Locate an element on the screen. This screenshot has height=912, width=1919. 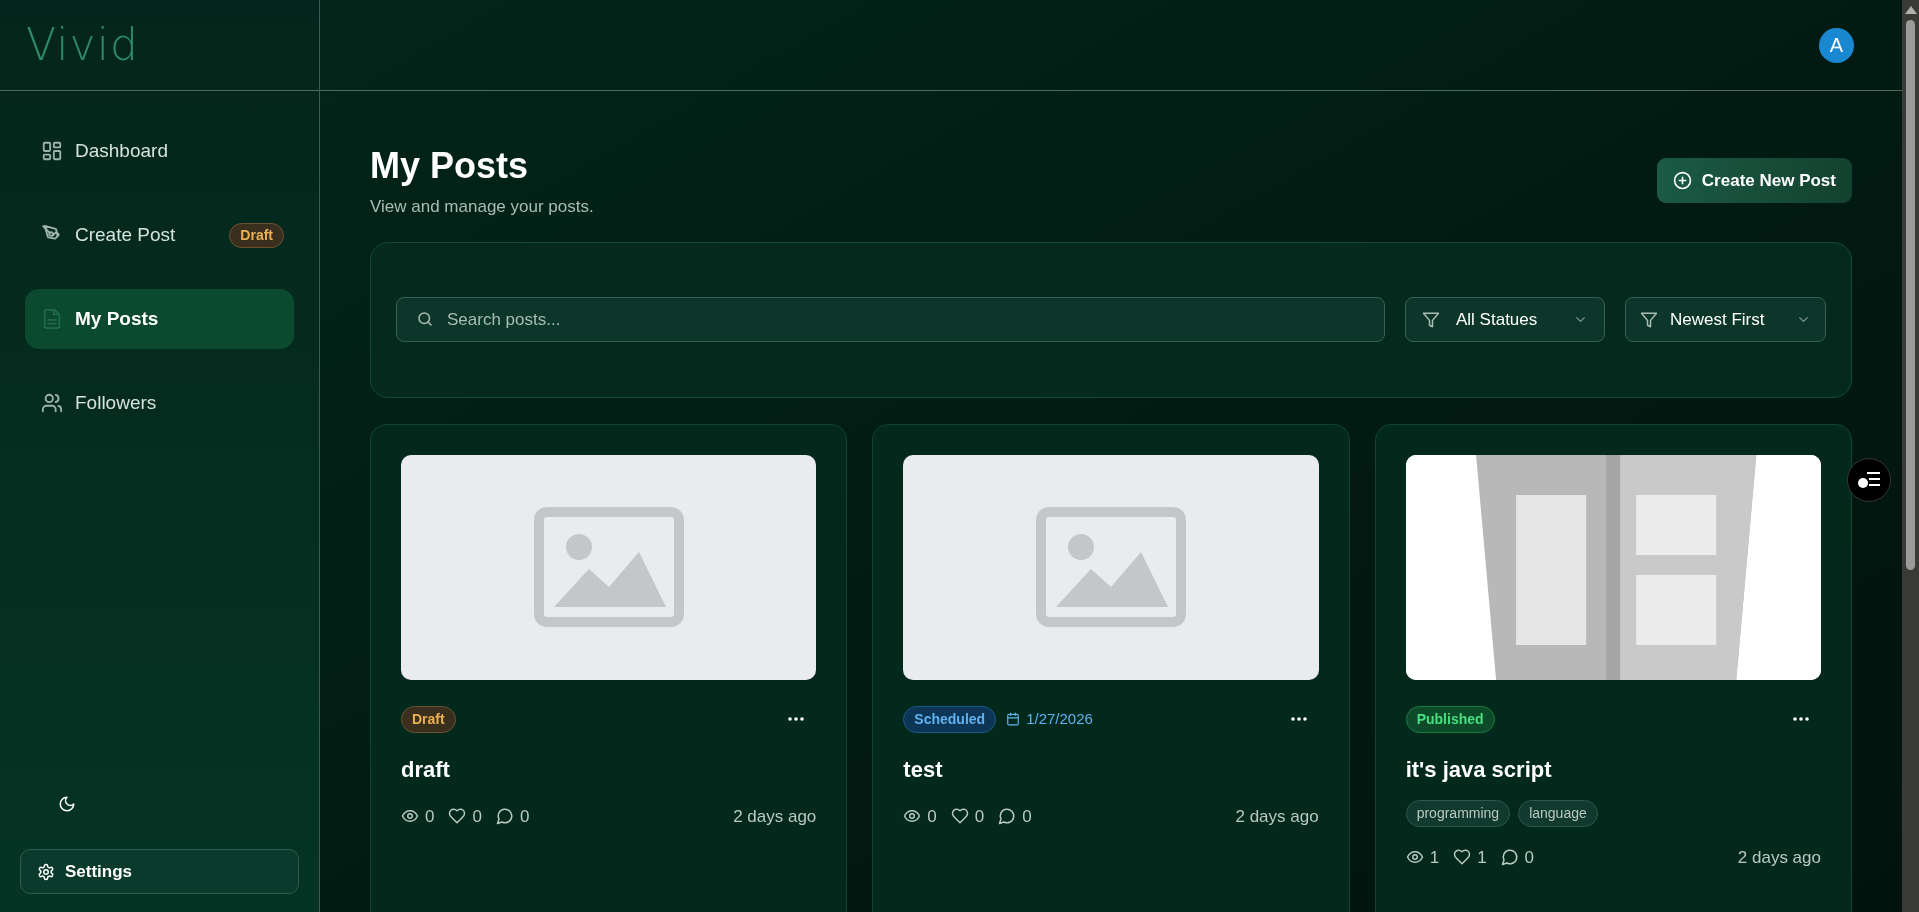
plus-circle-icon is located at coordinates (1682, 180).